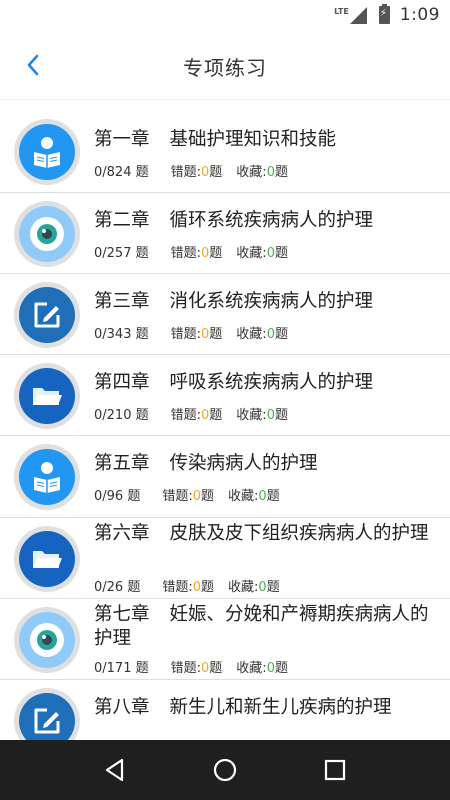 The image size is (450, 800). Describe the element at coordinates (271, 301) in the screenshot. I see `chapter-name: 消化系统疾病病人的护理` at that location.